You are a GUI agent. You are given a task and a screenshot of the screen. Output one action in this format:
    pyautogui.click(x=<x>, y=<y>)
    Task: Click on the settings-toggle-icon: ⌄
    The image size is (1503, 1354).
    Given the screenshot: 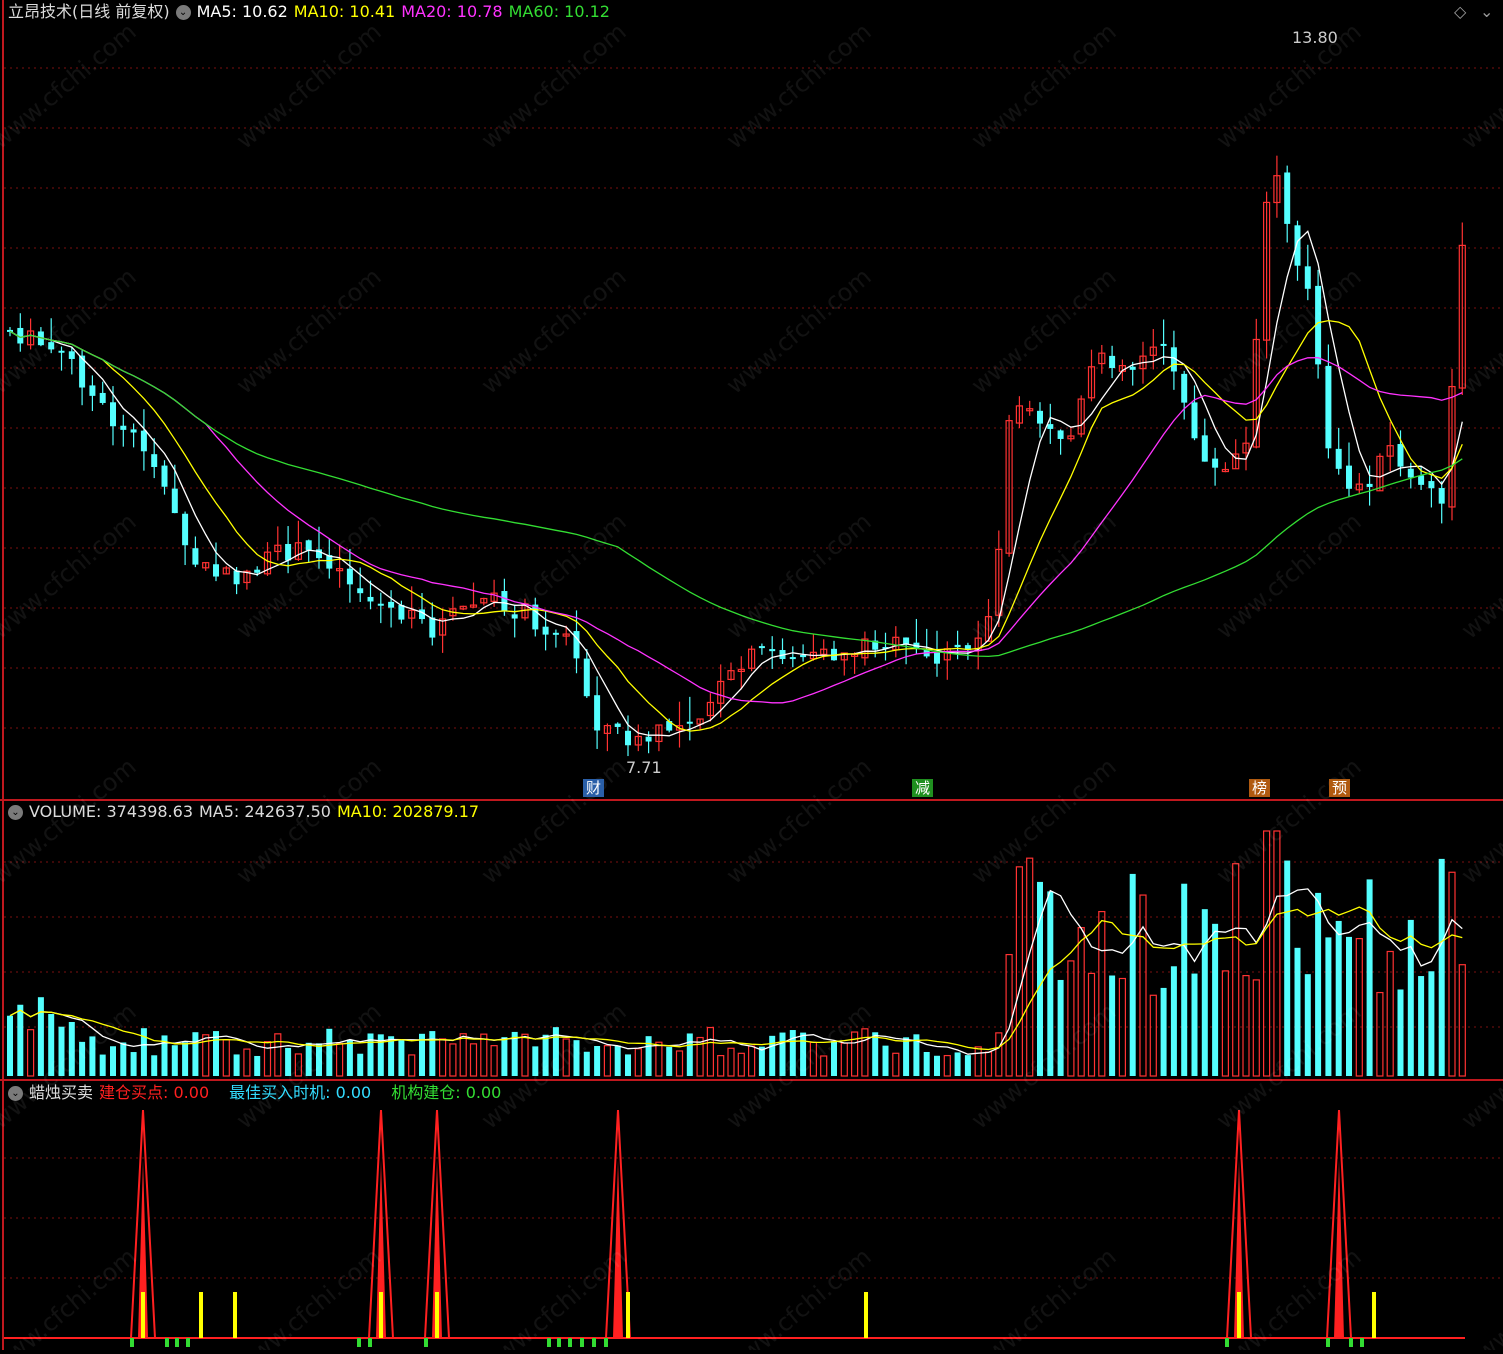 What is the action you would take?
    pyautogui.click(x=183, y=12)
    